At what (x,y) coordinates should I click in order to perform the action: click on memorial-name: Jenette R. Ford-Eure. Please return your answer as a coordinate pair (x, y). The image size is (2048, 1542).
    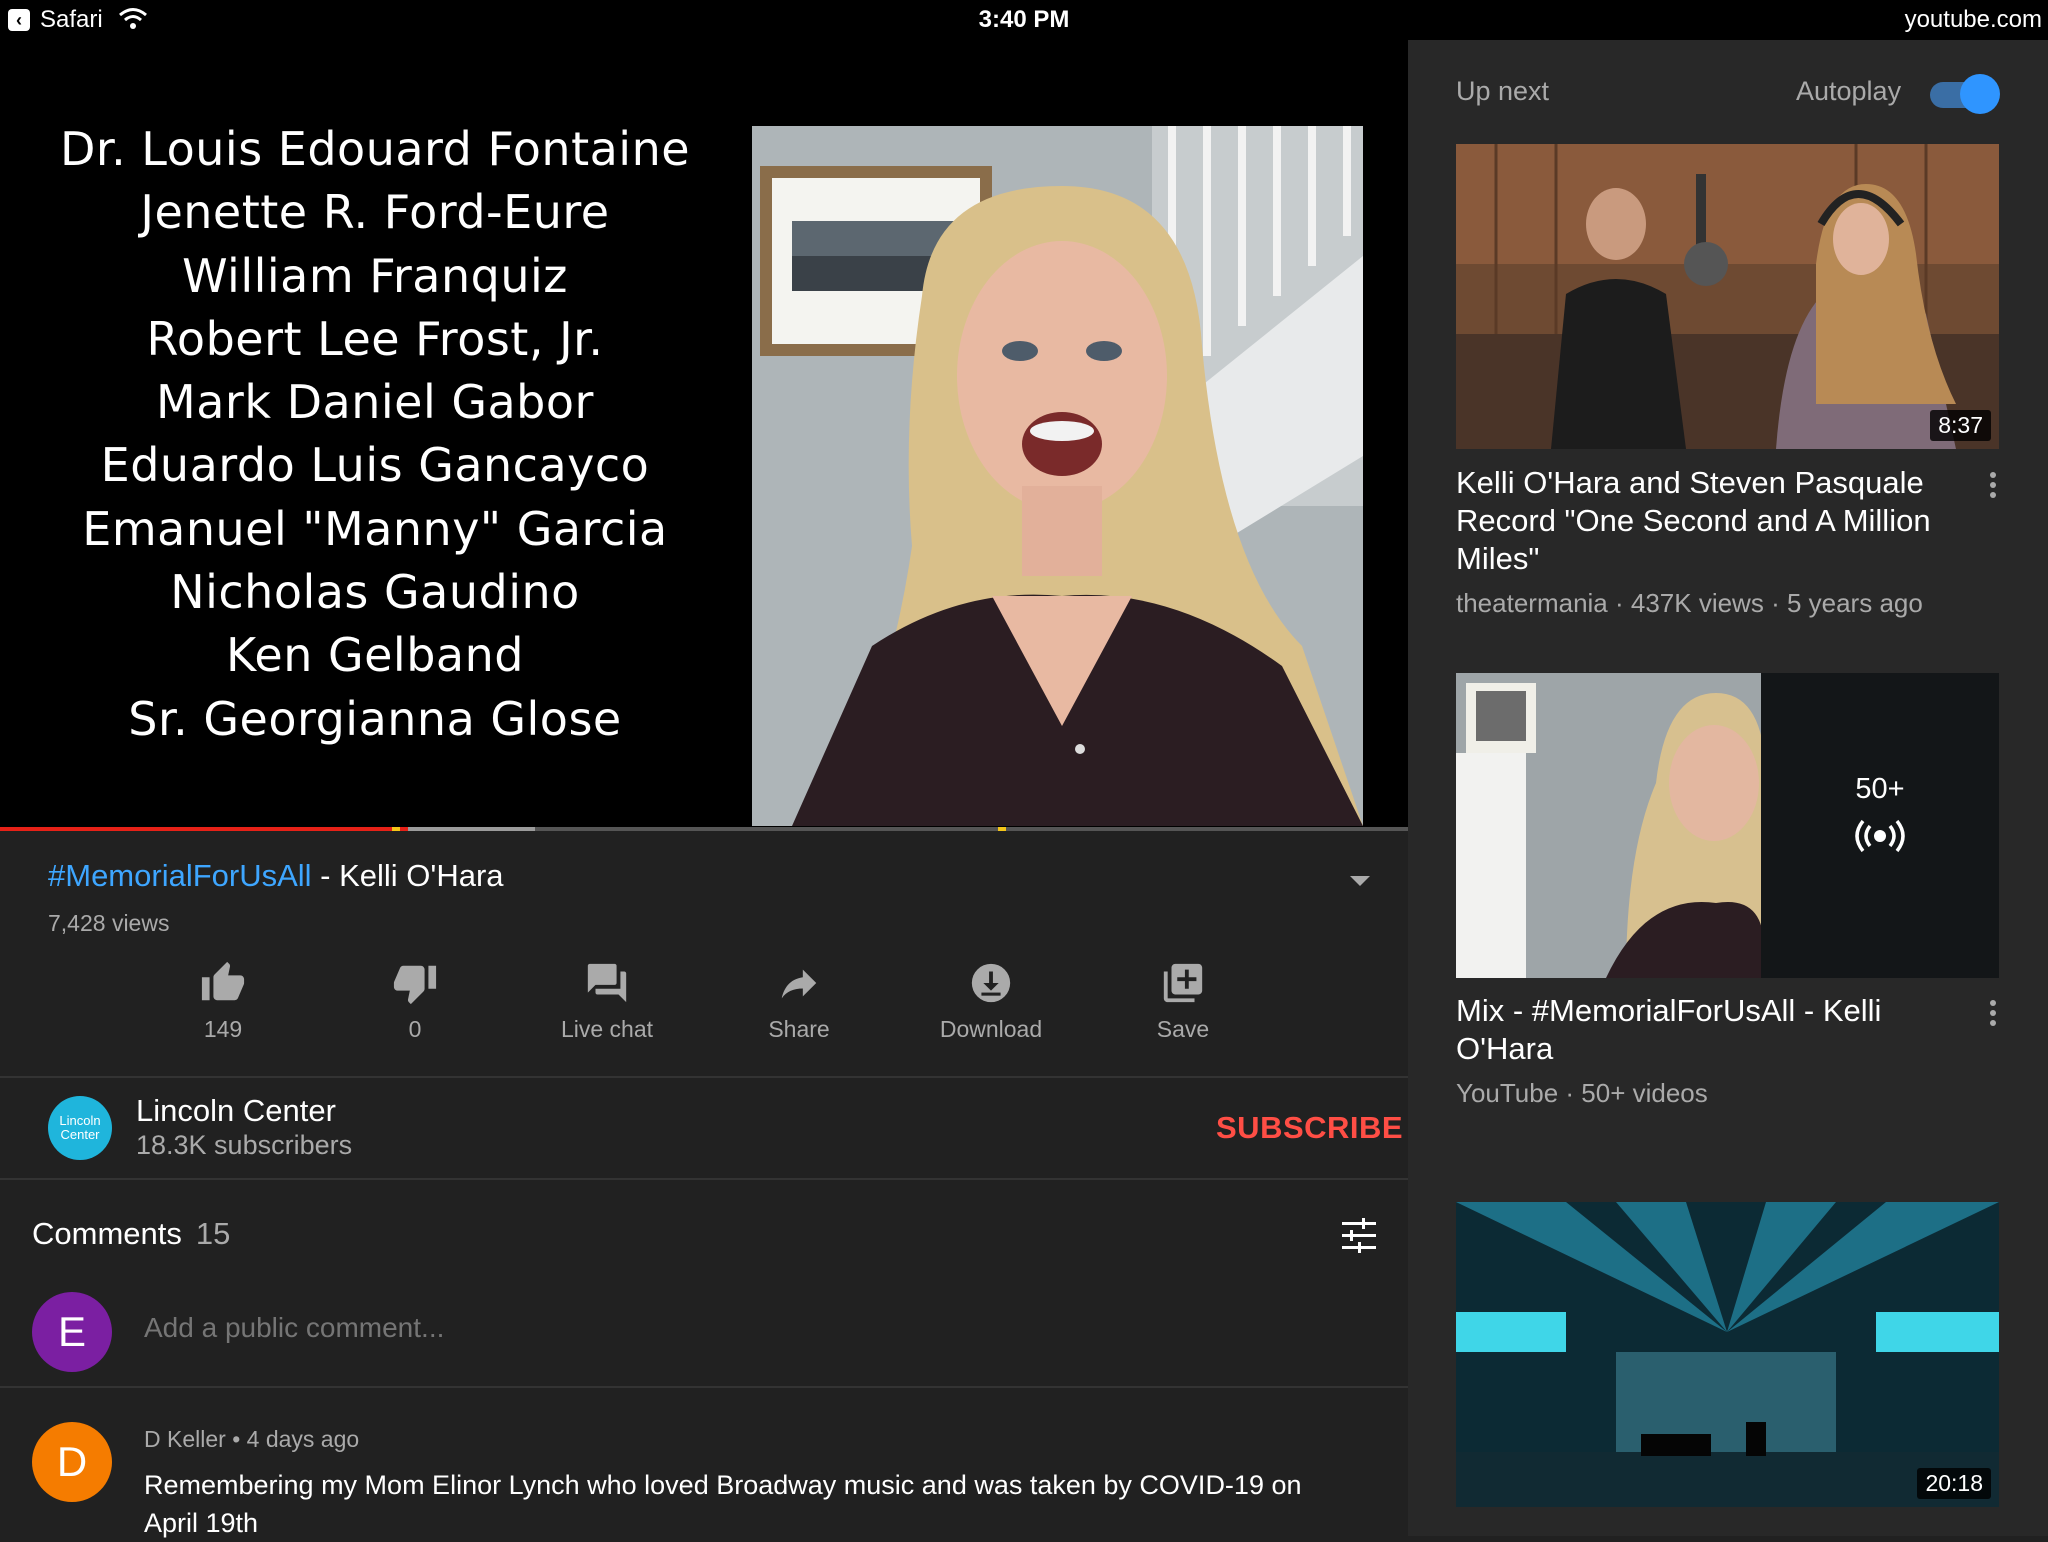
    Looking at the image, I should click on (375, 212).